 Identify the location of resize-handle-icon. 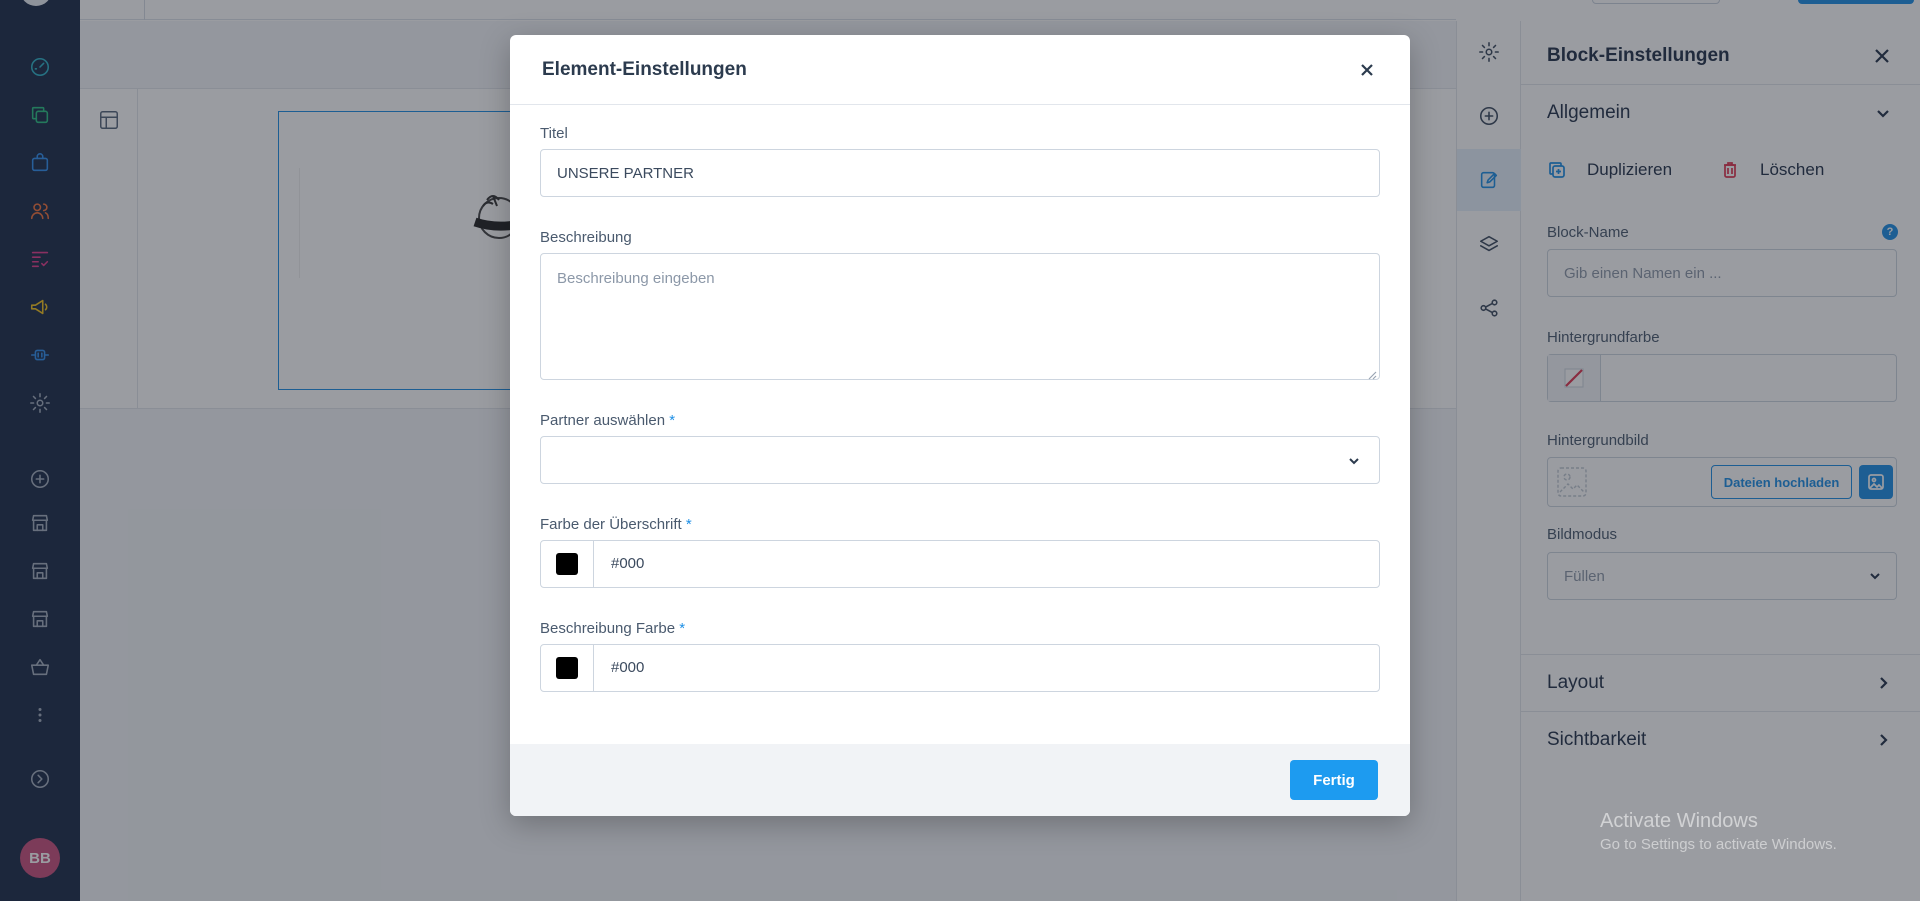
(1372, 373).